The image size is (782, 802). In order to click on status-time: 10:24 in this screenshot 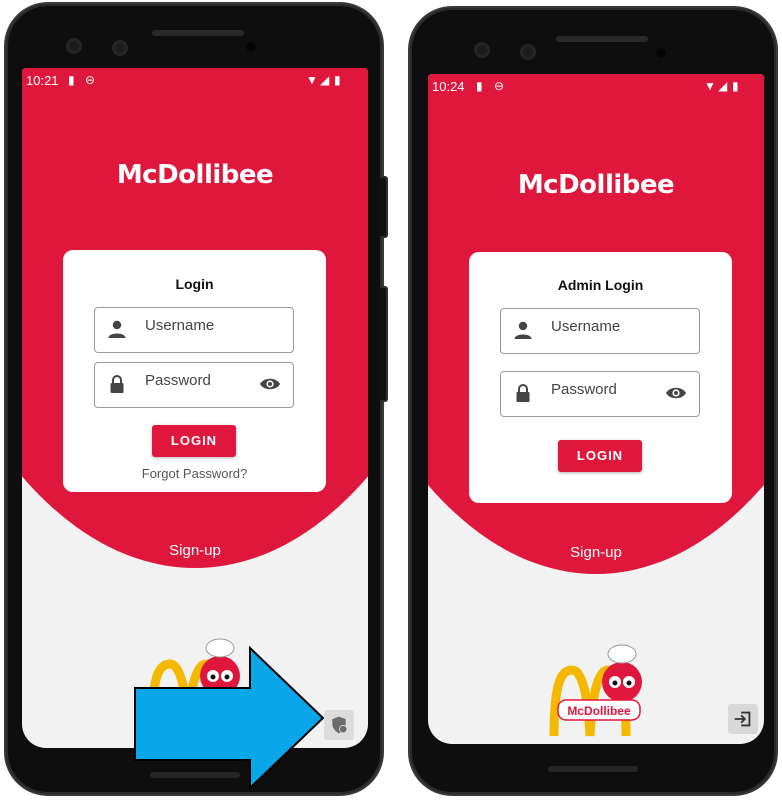, I will do `click(448, 86)`.